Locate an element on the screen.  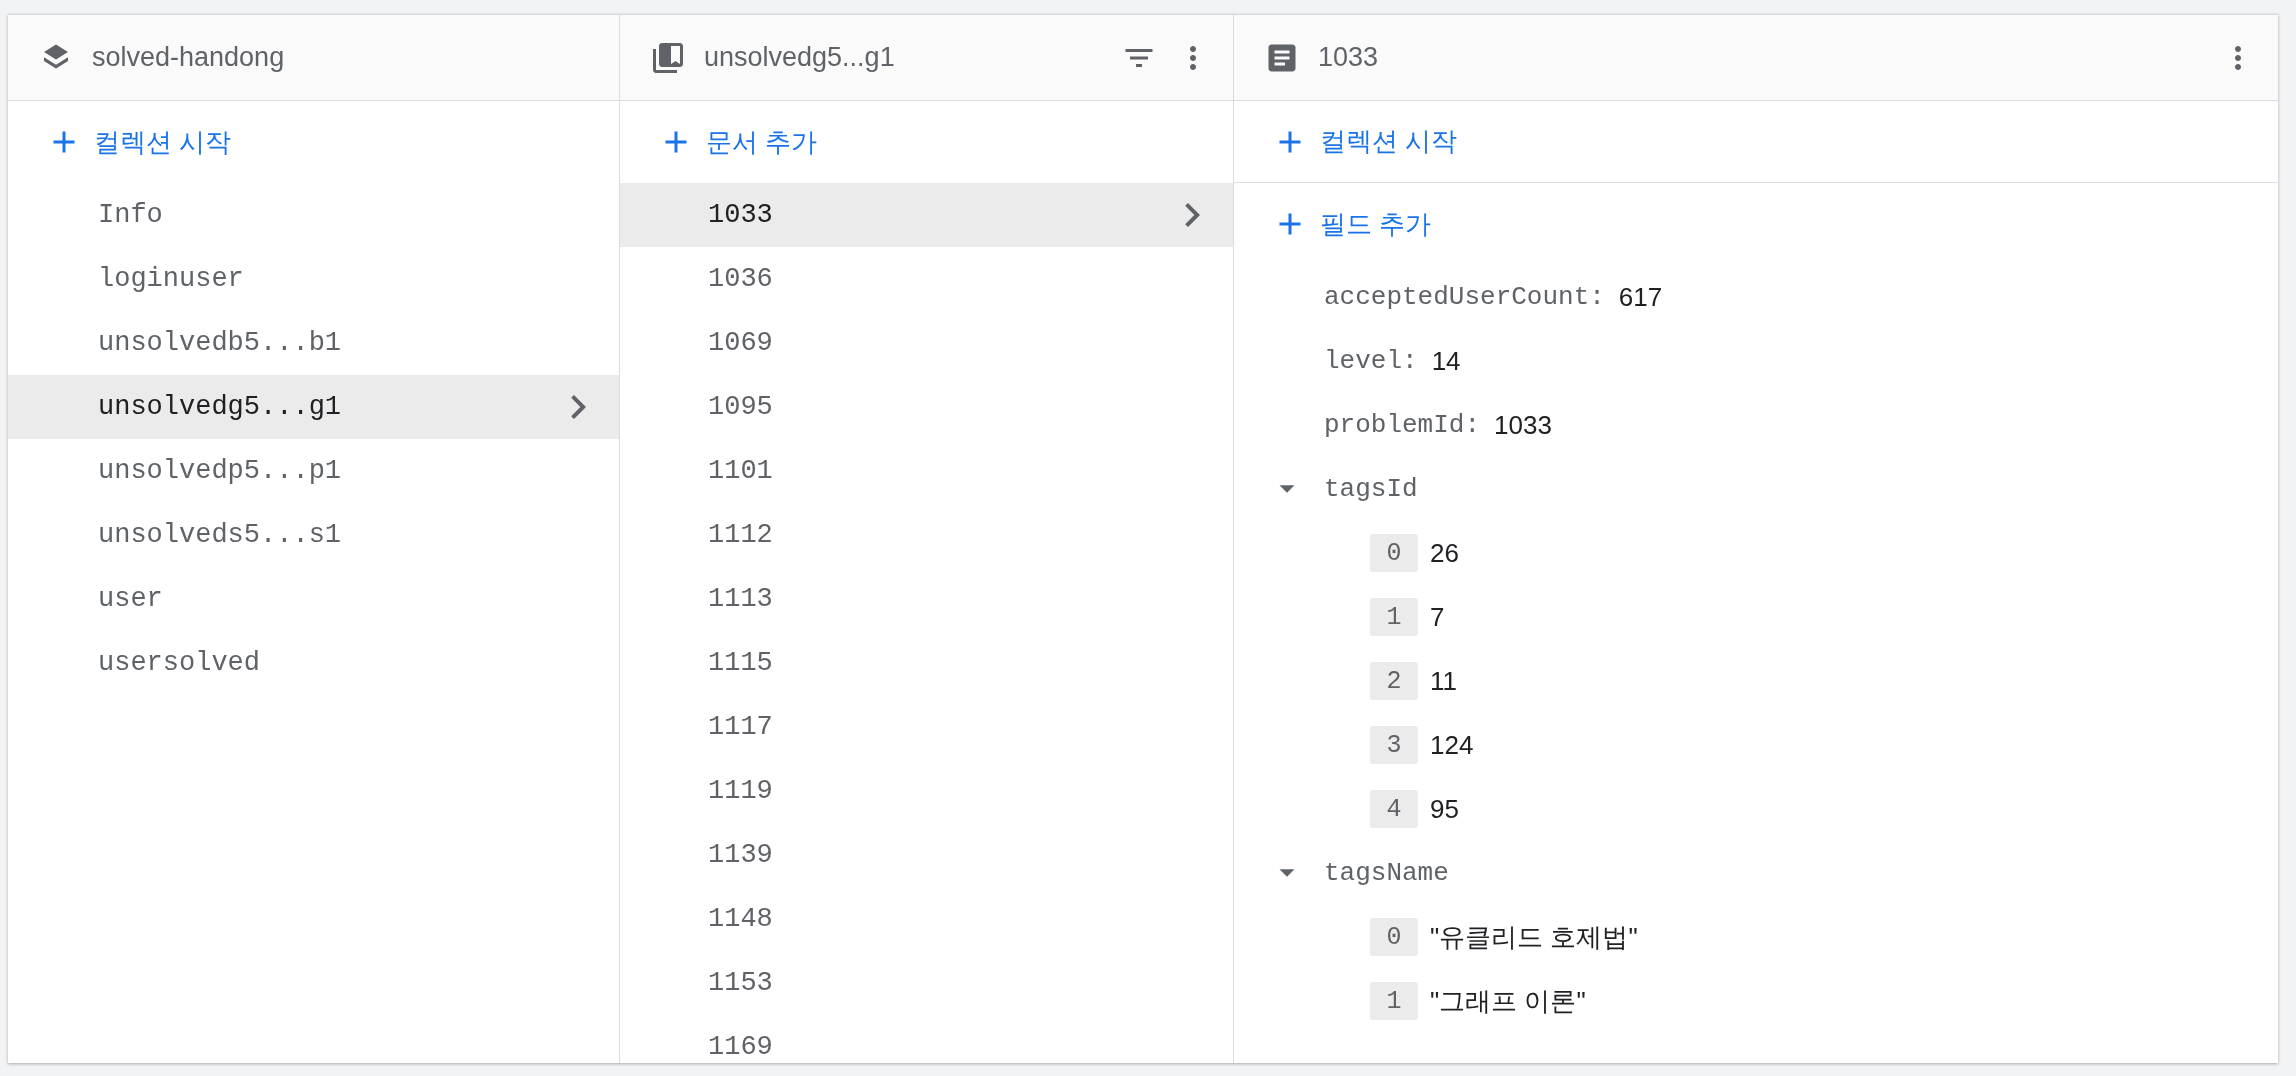
list-item: unsolvedb5...b1 is located at coordinates (313, 343).